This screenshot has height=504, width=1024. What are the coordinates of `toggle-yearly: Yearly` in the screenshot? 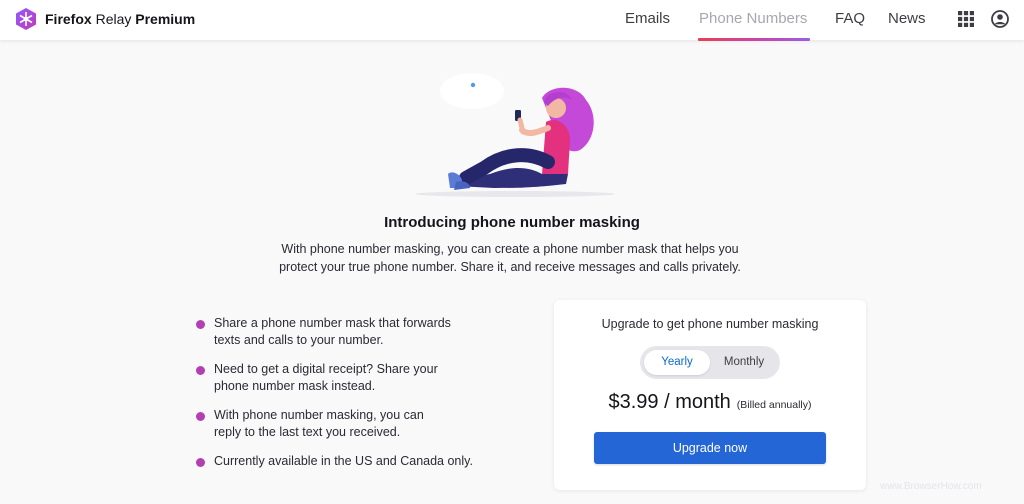 It's located at (677, 362).